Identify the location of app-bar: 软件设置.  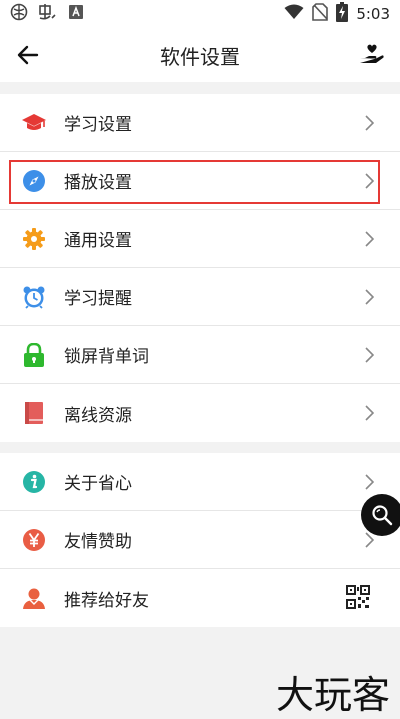
(200, 55).